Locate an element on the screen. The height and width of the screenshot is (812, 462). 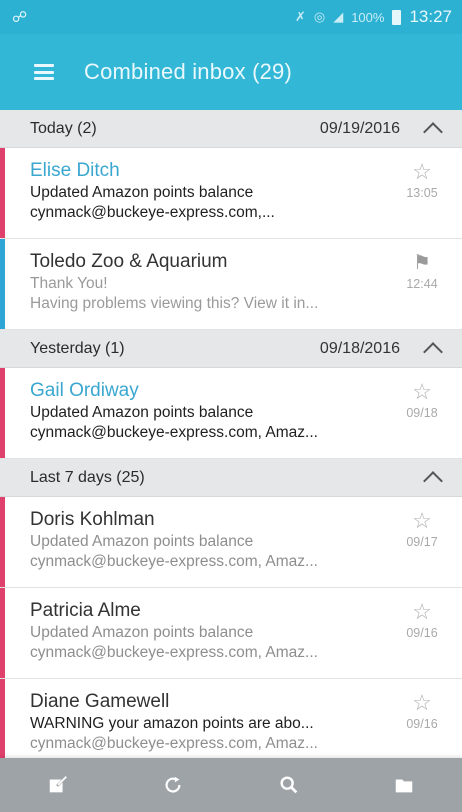
email-sender: Gail Ordiway is located at coordinates (84, 390).